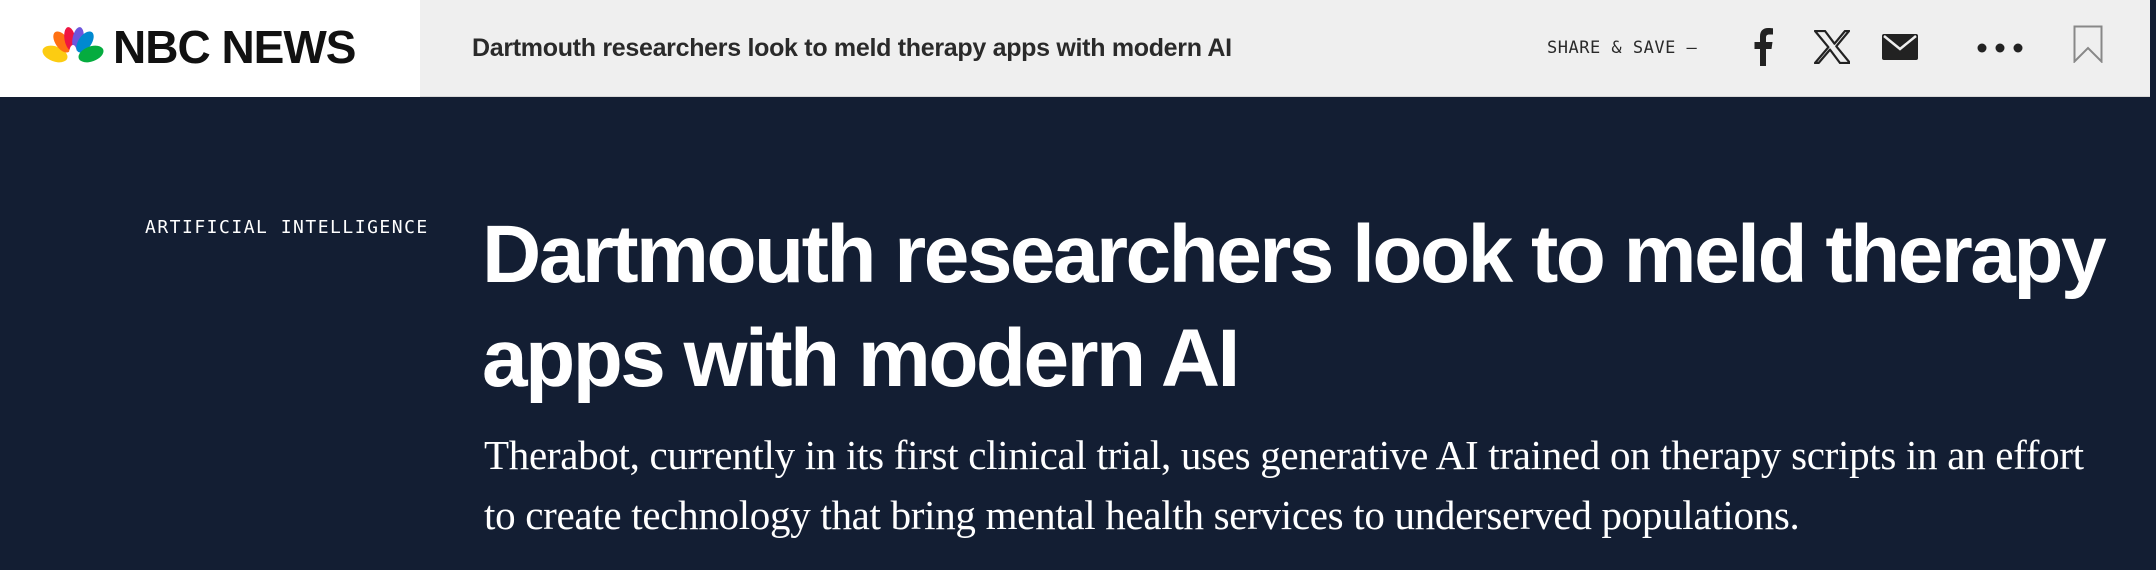 This screenshot has width=2156, height=570. Describe the element at coordinates (1622, 48) in the screenshot. I see `share-save-label: SHARE & SAVE —` at that location.